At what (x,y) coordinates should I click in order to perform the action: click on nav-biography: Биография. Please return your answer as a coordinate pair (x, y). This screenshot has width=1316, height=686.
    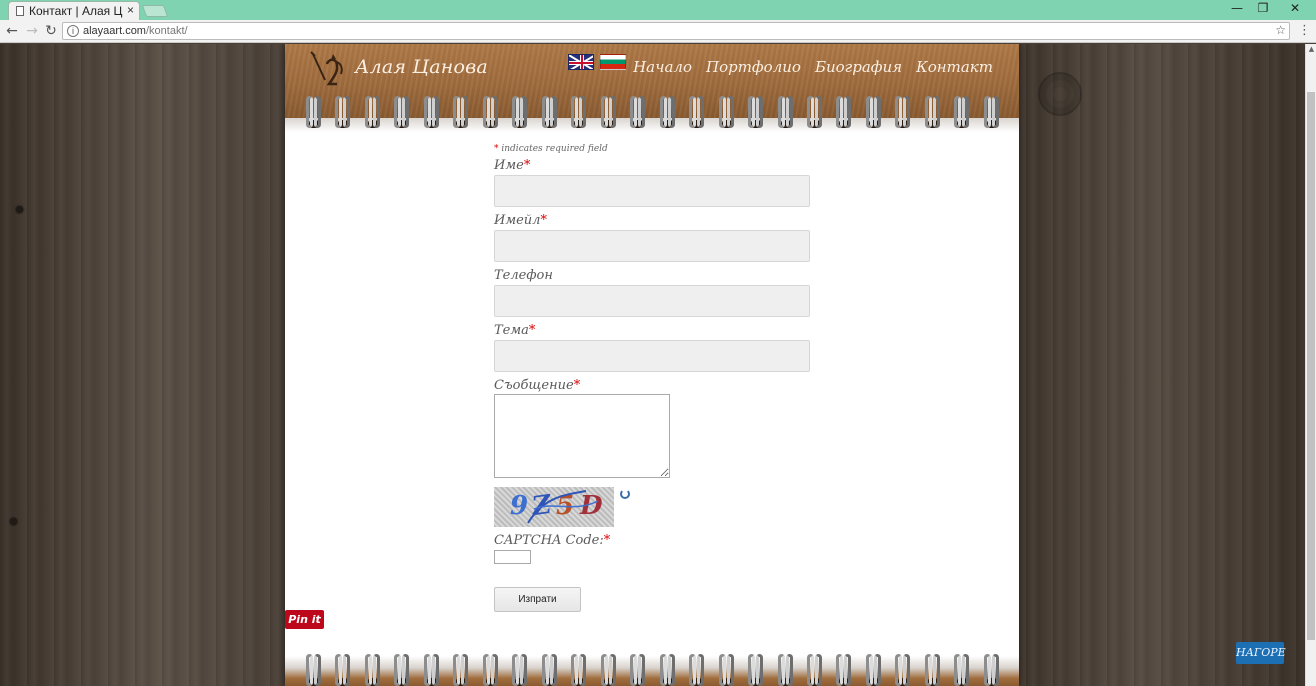
    Looking at the image, I should click on (858, 67).